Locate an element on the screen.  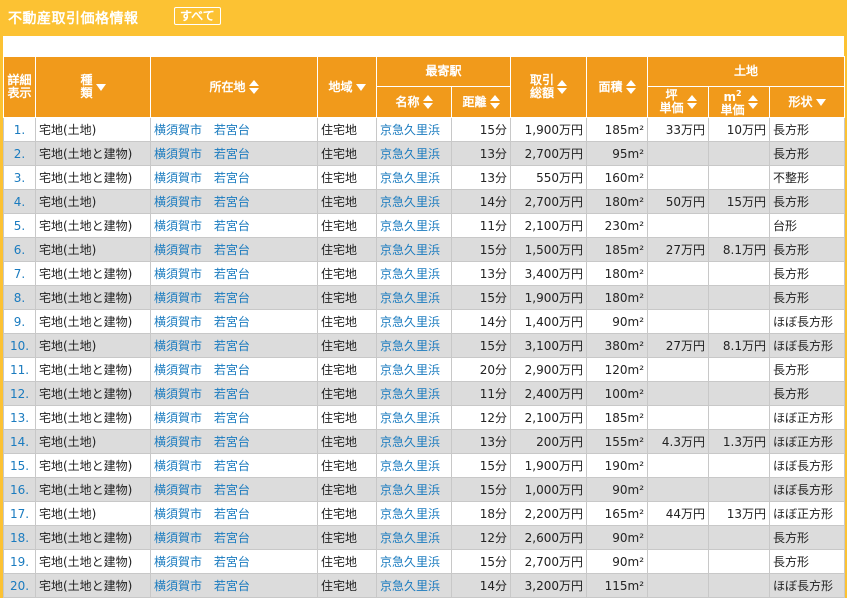
row-number-link: 1. is located at coordinates (19, 129).